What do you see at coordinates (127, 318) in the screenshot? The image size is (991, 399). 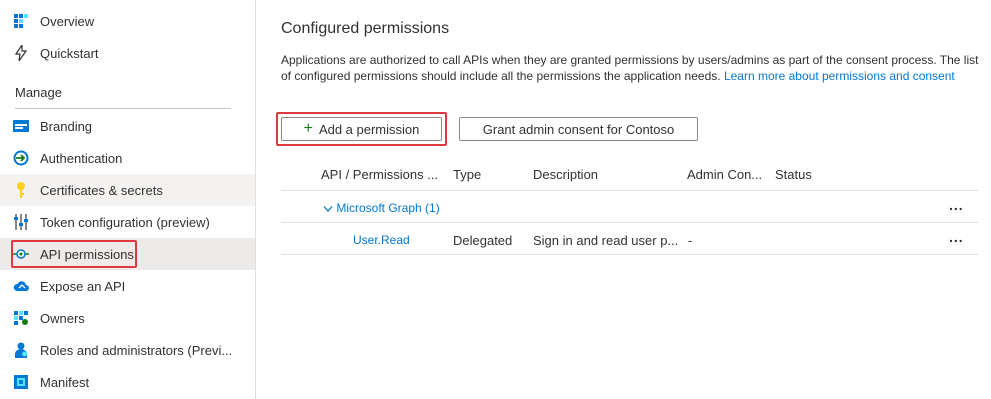 I see `sidebar-item-owners: Owners` at bounding box center [127, 318].